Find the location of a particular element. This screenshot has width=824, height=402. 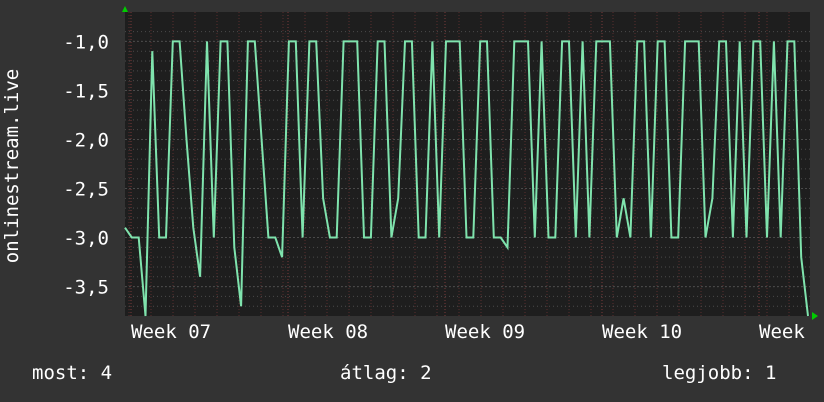

y-tick-label: -3,0 is located at coordinates (86, 239).